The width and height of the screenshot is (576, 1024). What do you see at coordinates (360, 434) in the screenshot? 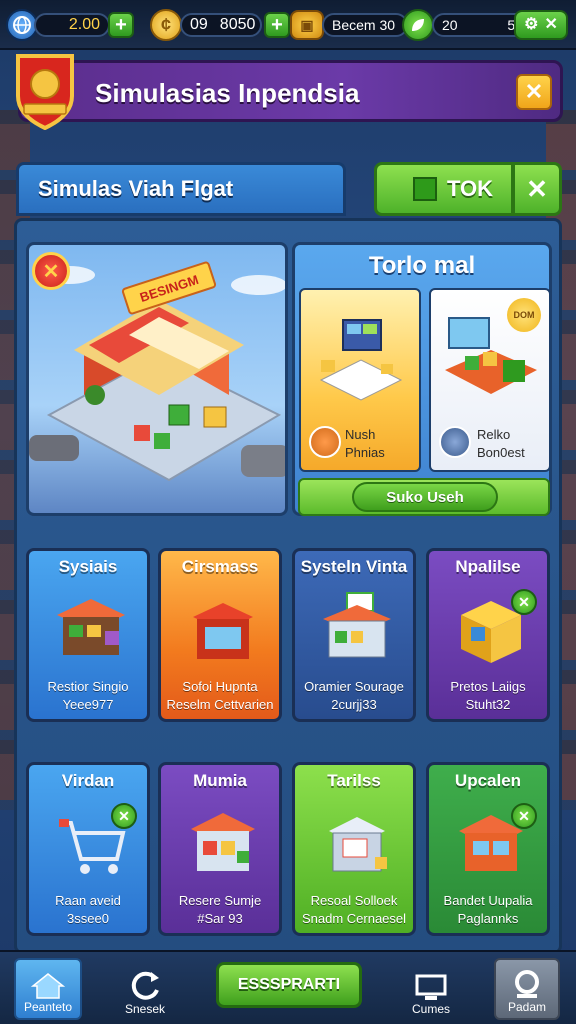
I see `torlo-item-1-line1: Nush` at bounding box center [360, 434].